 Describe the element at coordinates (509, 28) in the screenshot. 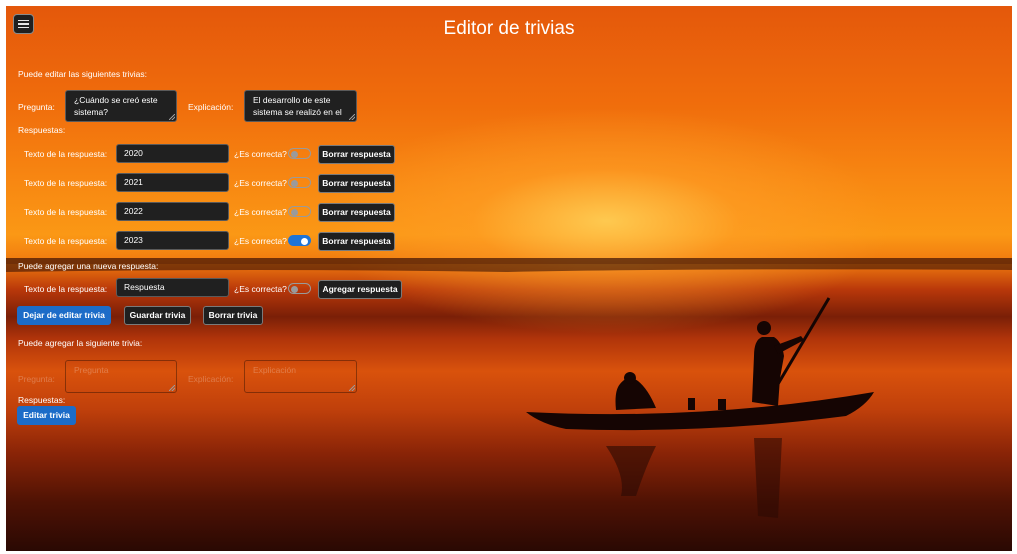

I see `page-title: Editor de trivias` at that location.